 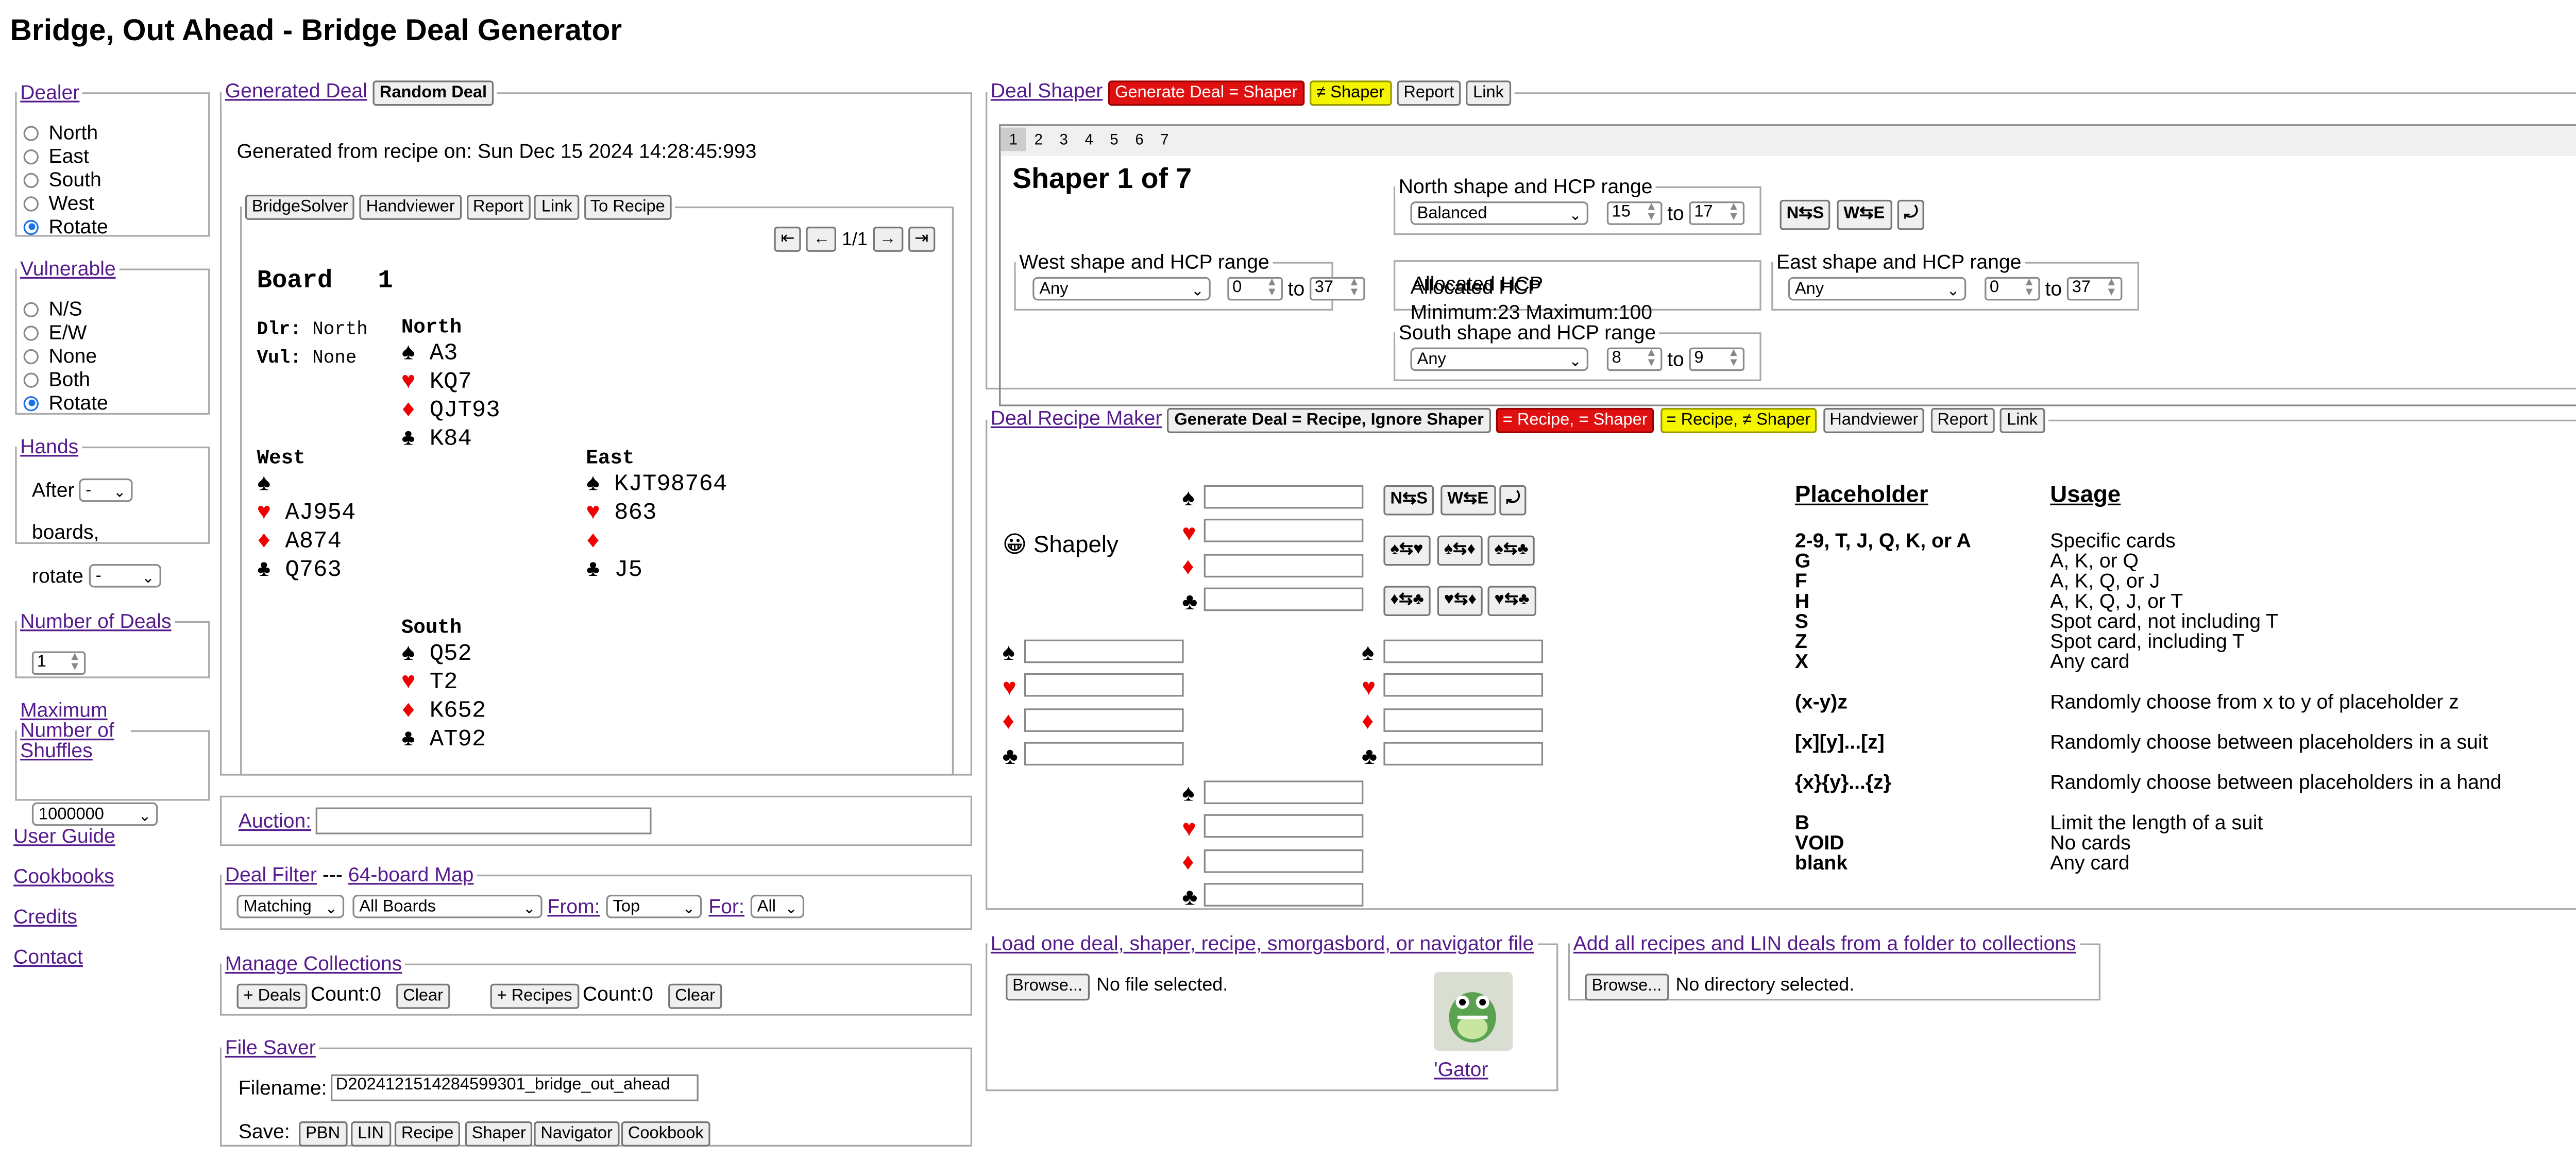 What do you see at coordinates (290, 907) in the screenshot?
I see `matching-select: Matching ⌄` at bounding box center [290, 907].